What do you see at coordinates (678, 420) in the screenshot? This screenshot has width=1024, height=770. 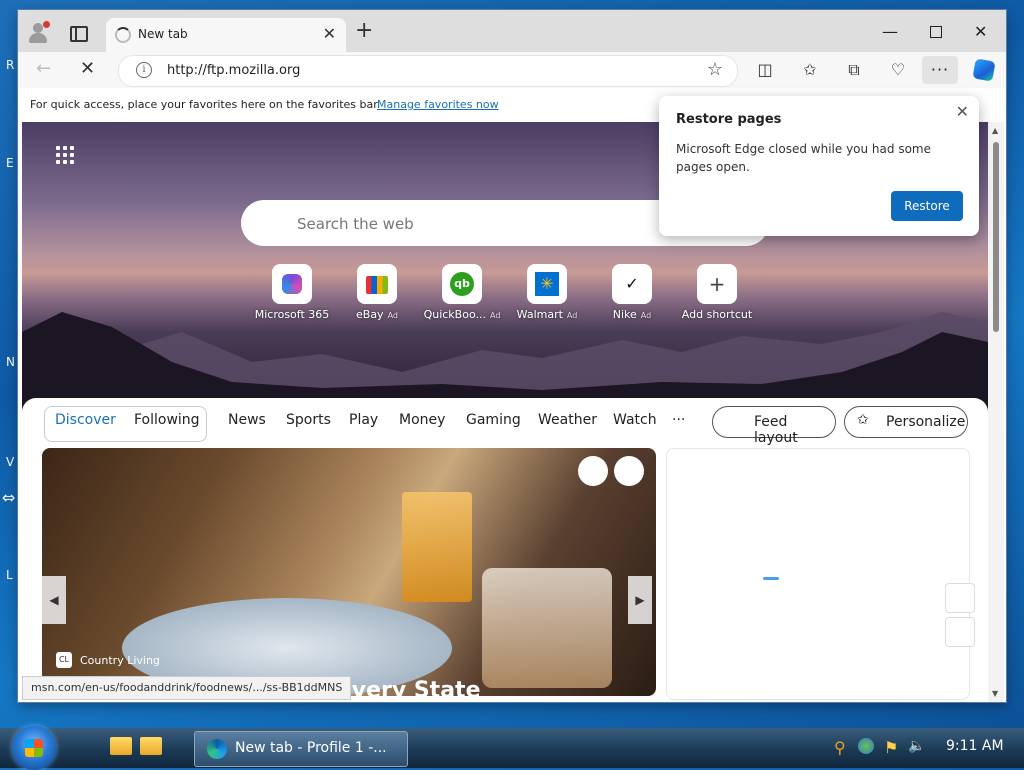 I see `more-categories-button: ···` at bounding box center [678, 420].